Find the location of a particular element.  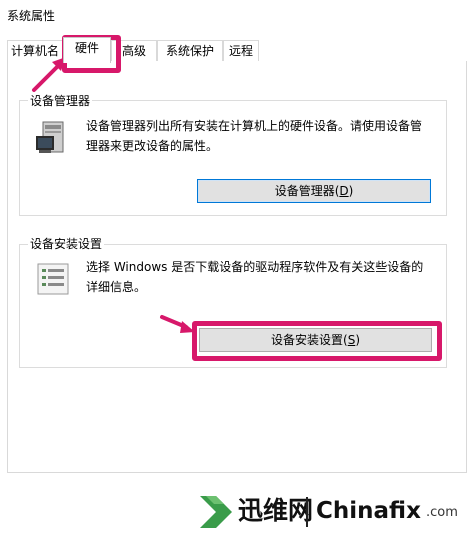

device-manager-button-mnemonic: D is located at coordinates (344, 191).